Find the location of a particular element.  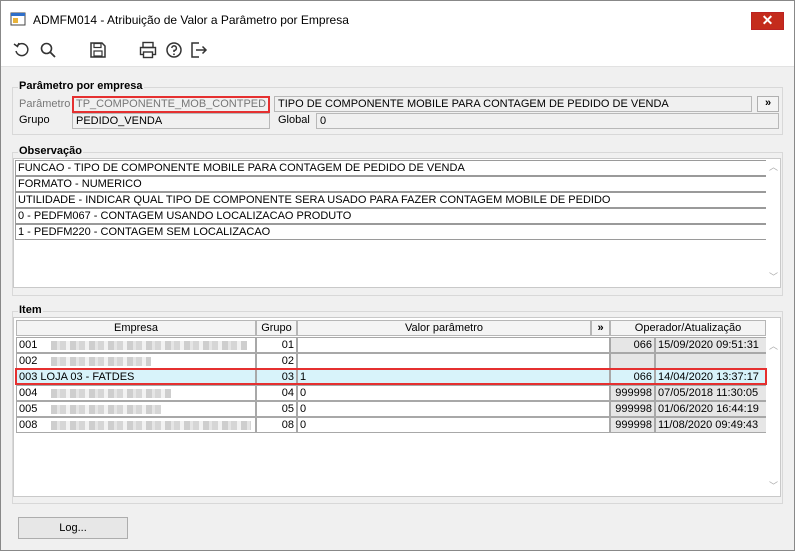

atualizacao-cell: 07/05/2018 11:30:05 is located at coordinates (711, 393).